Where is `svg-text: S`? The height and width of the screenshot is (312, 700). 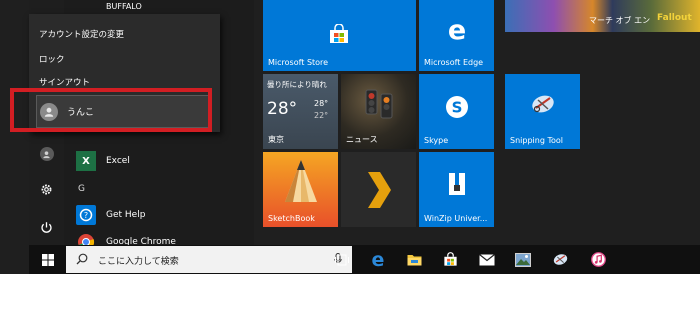 svg-text: S is located at coordinates (457, 108).